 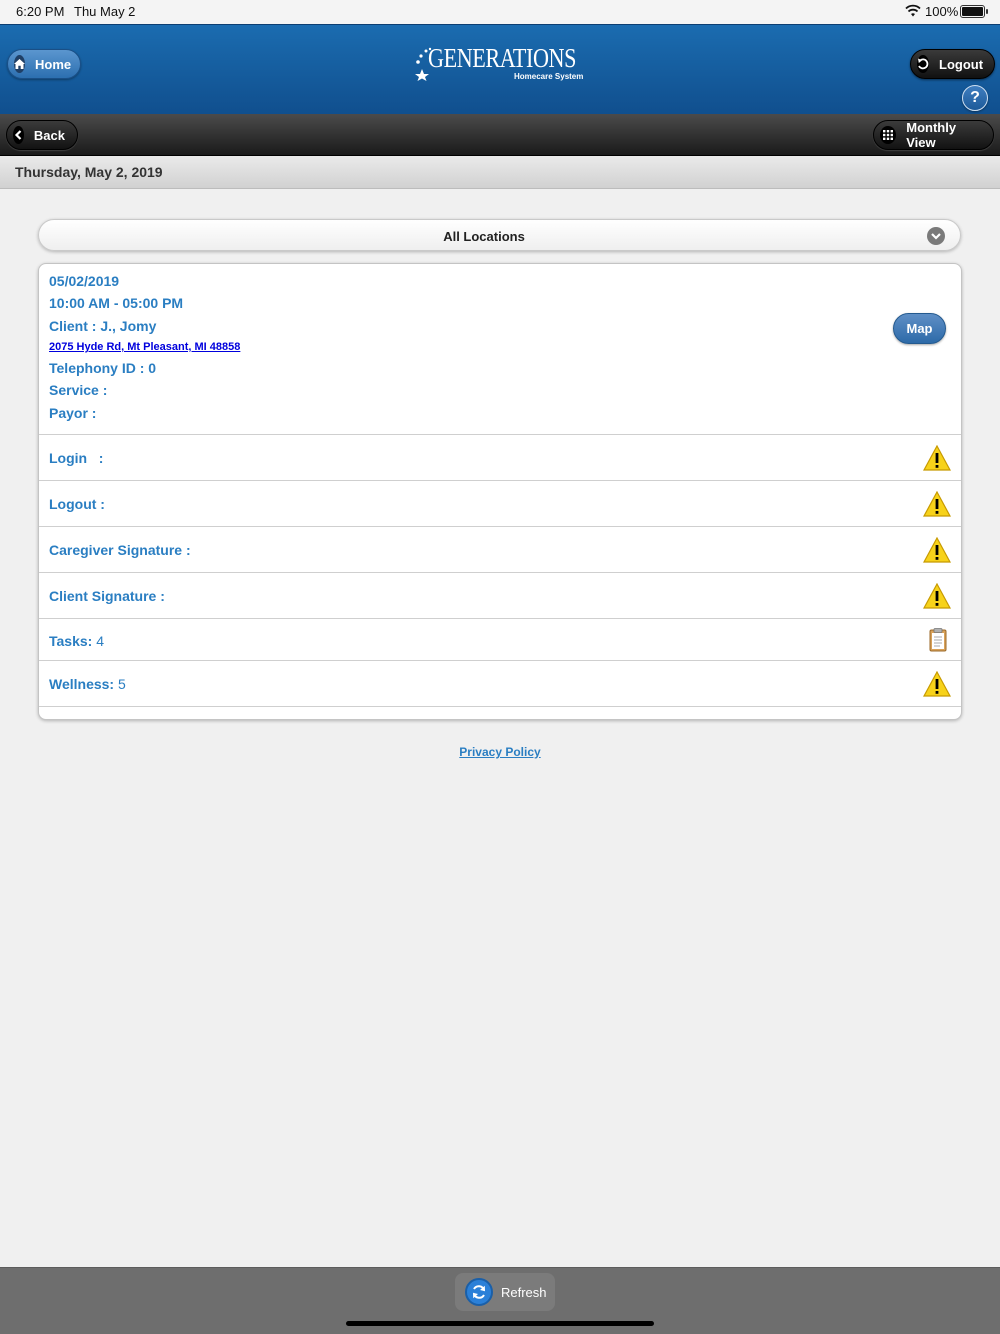 I want to click on home-button: Home, so click(x=44, y=64).